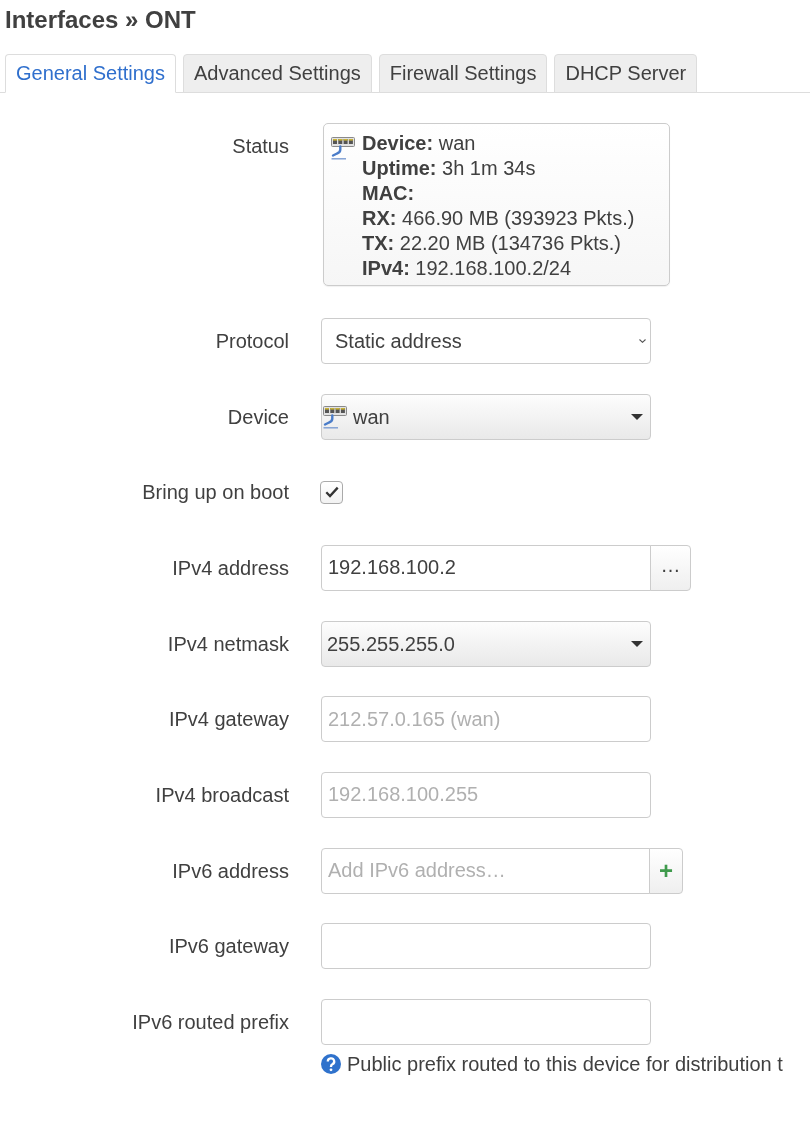 The height and width of the screenshot is (1134, 810). I want to click on field-label: IPv4 address, so click(230, 567).